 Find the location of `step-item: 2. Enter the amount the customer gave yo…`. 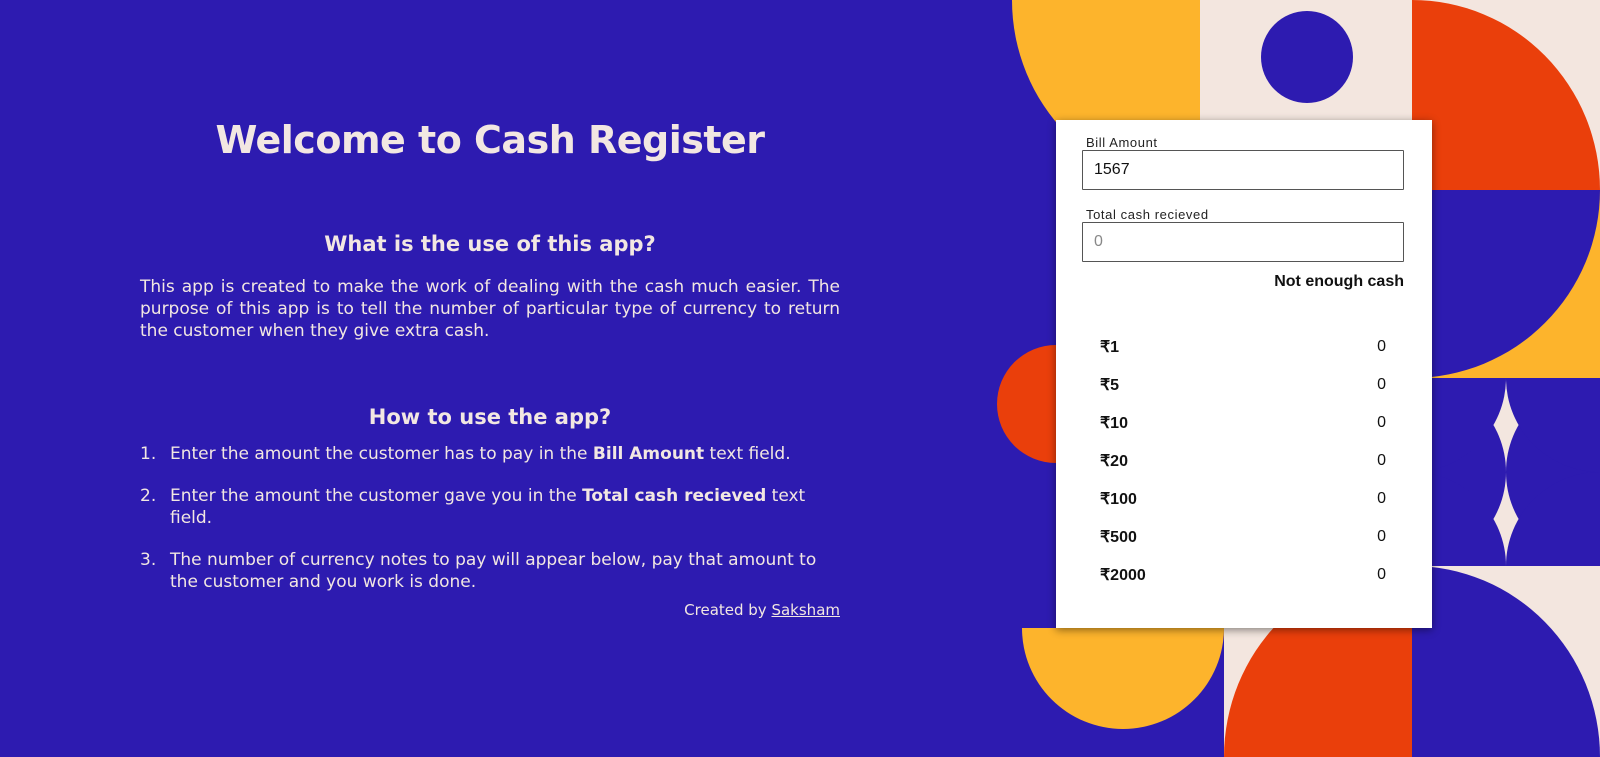

step-item: 2. Enter the amount the customer gave yo… is located at coordinates (490, 507).